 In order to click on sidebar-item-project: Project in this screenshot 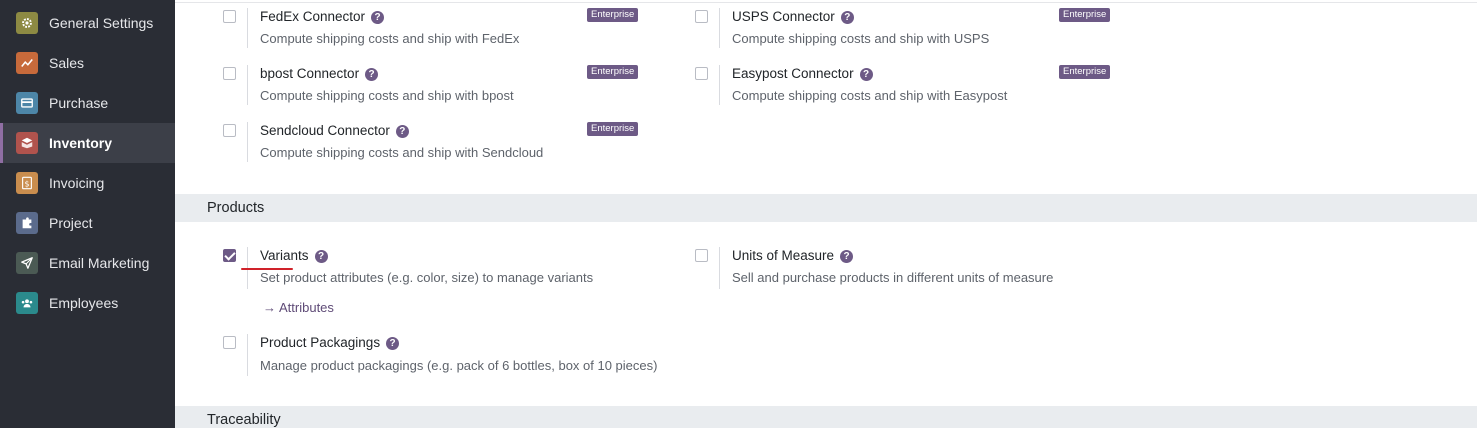, I will do `click(87, 223)`.